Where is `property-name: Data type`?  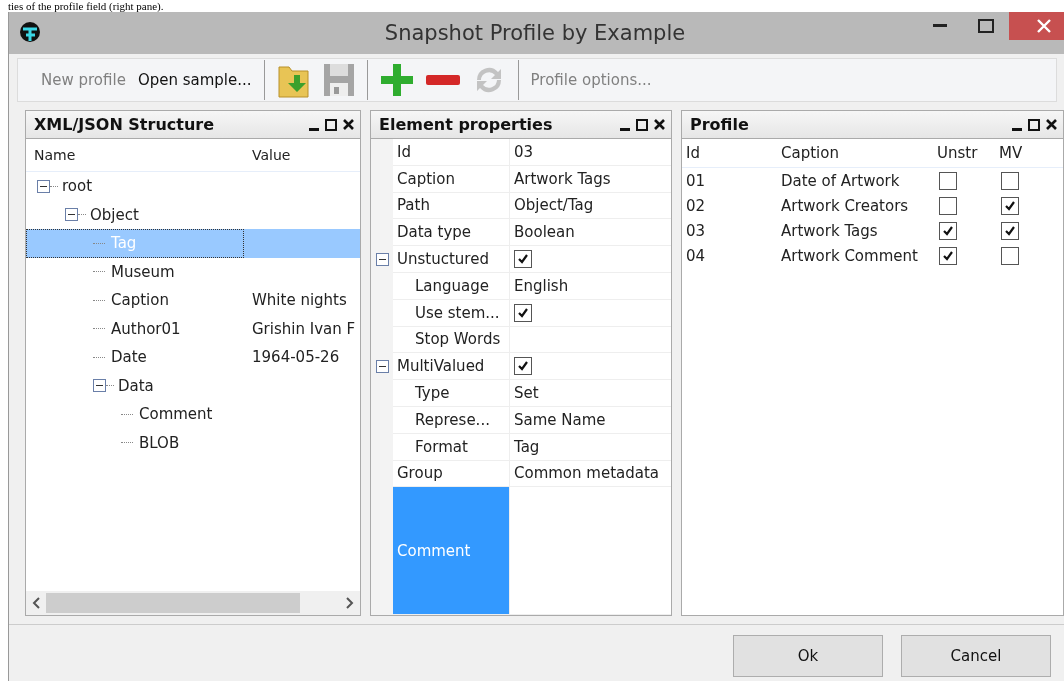 property-name: Data type is located at coordinates (451, 233).